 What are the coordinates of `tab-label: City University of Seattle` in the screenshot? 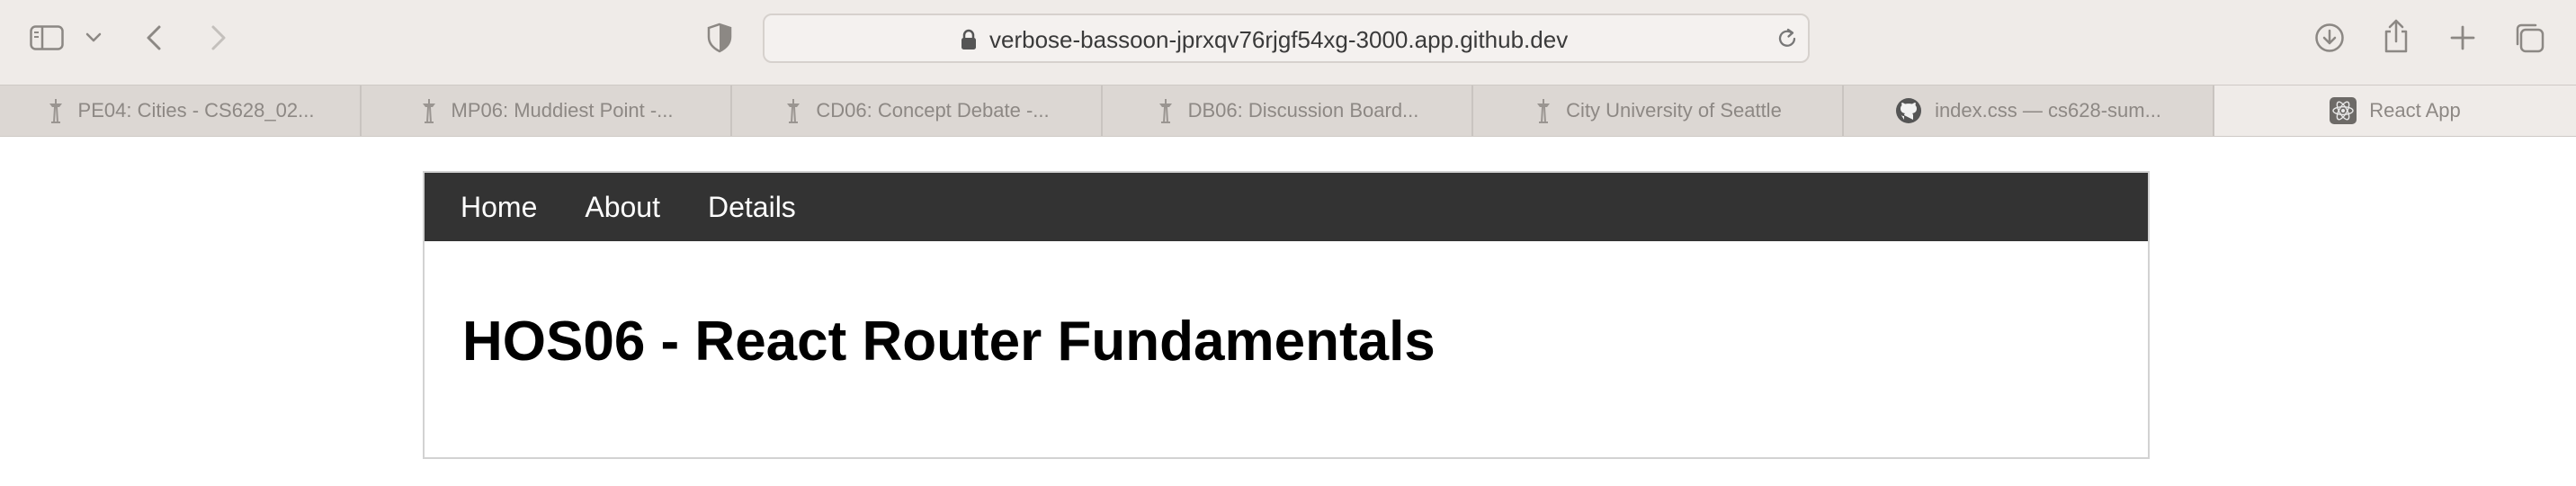 It's located at (1674, 111).